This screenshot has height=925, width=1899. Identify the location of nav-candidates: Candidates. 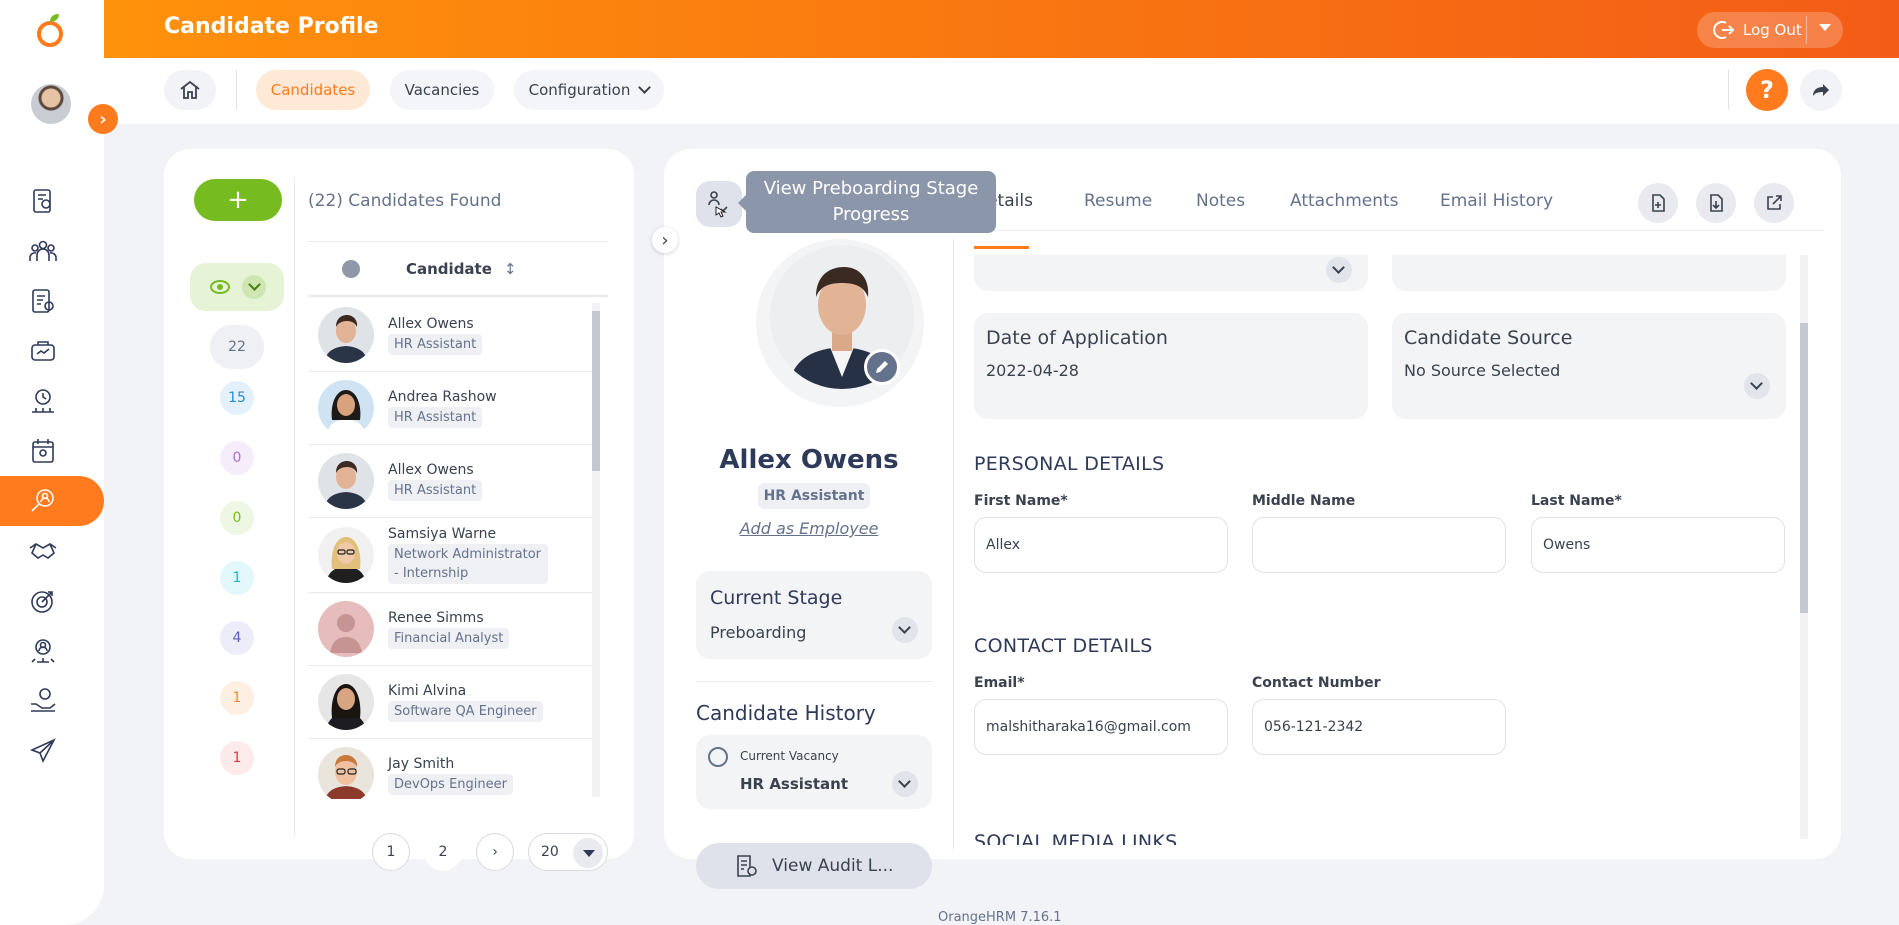
(313, 90).